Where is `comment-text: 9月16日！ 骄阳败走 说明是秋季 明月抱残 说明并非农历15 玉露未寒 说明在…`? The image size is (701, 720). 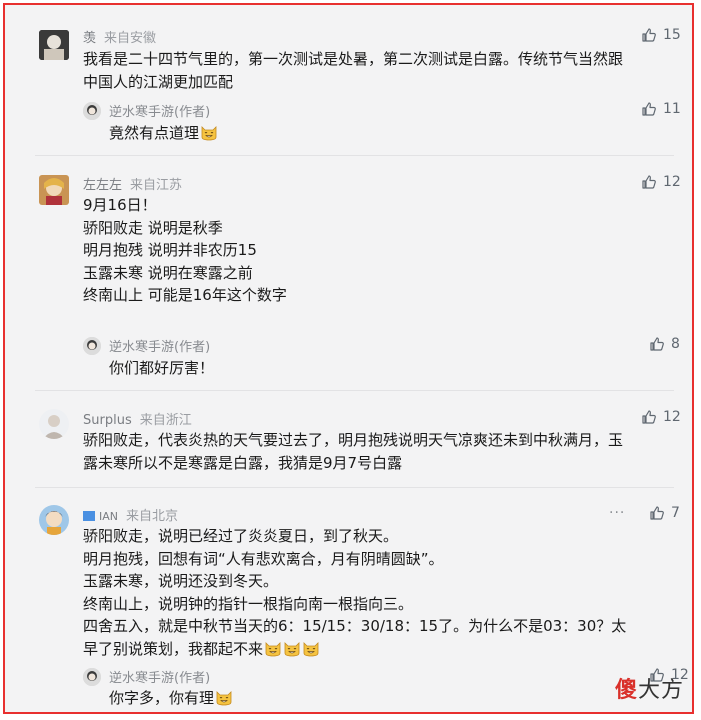 comment-text: 9月16日！ 骄阳败走 说明是秋季 明月抱残 说明并非农历15 玉露未寒 说明在… is located at coordinates (185, 250).